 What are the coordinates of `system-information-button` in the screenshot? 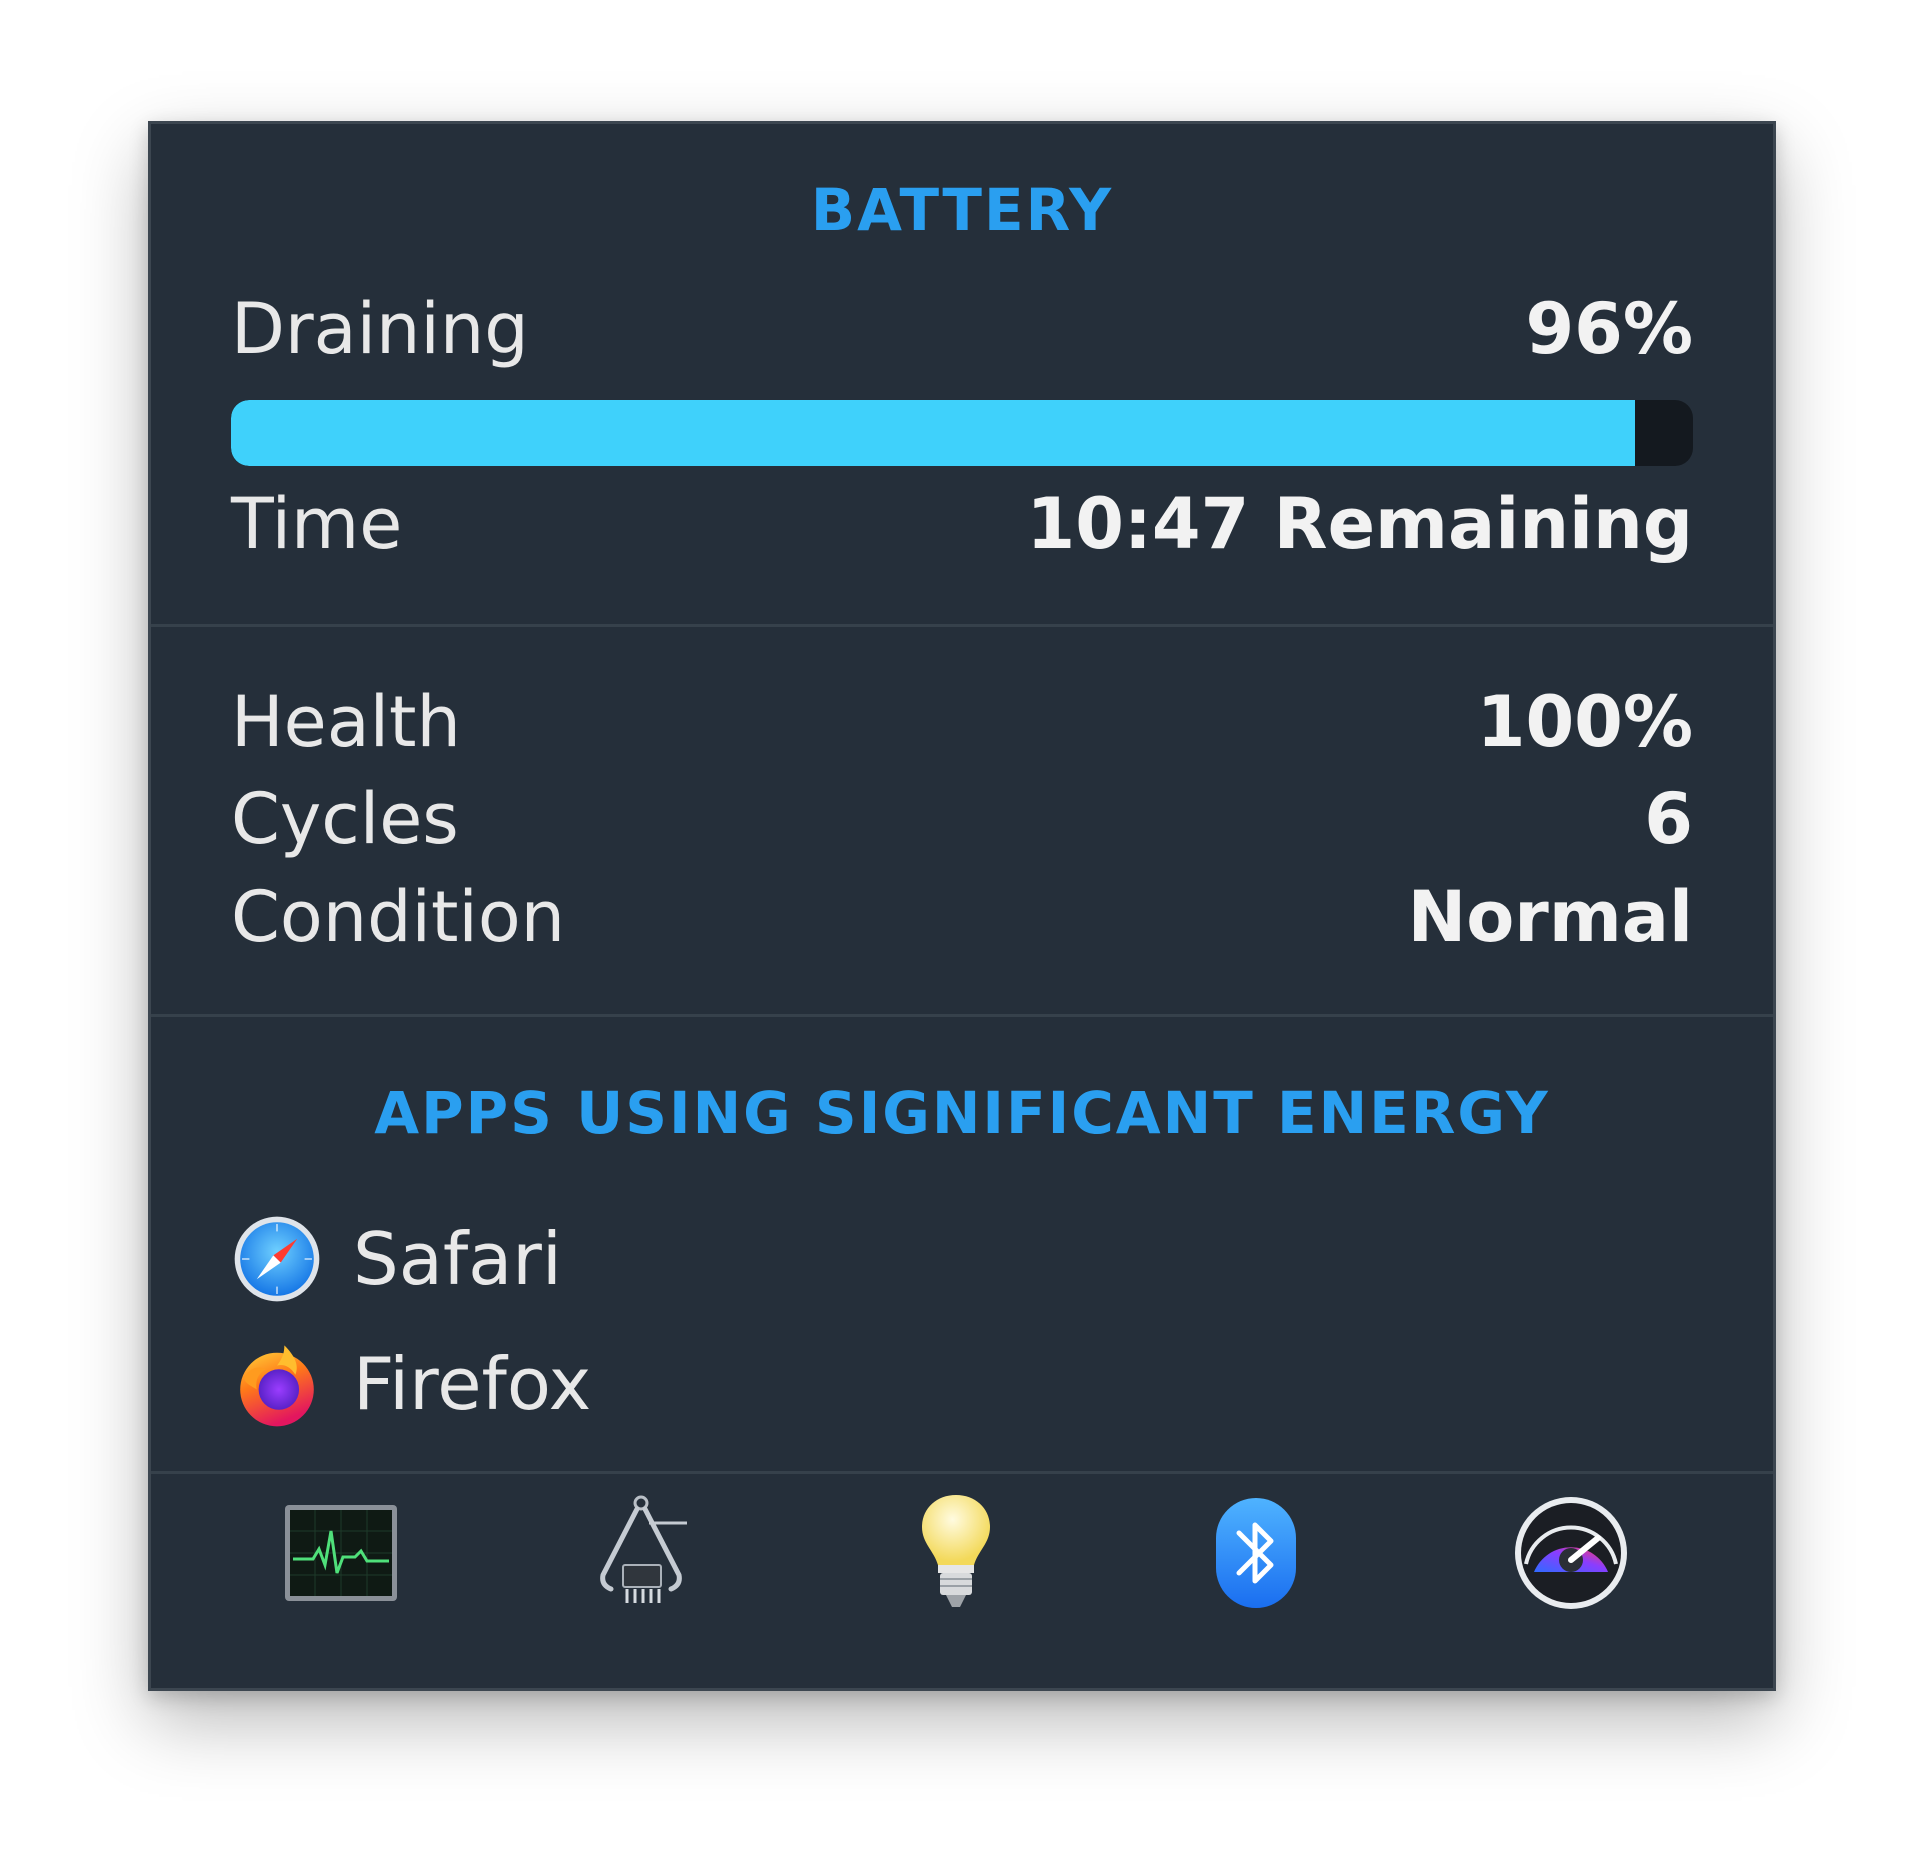 It's located at (644, 1553).